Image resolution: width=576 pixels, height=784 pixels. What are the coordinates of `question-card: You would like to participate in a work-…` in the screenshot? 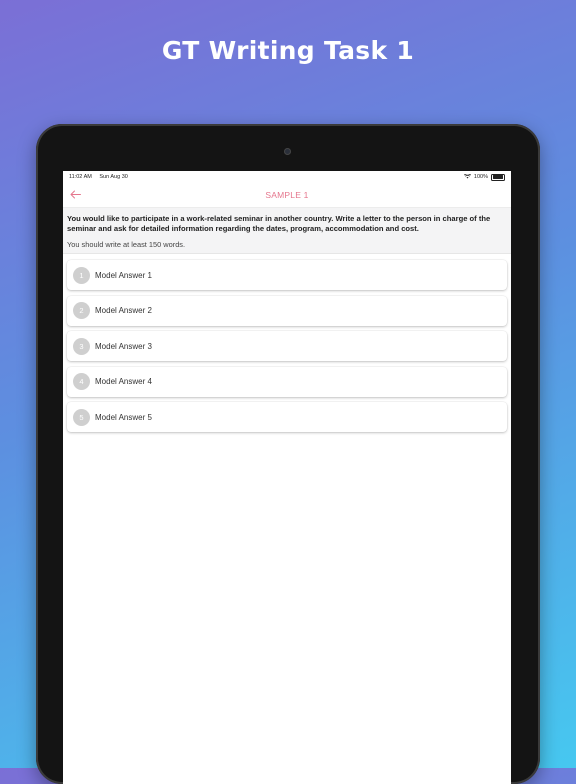 It's located at (287, 230).